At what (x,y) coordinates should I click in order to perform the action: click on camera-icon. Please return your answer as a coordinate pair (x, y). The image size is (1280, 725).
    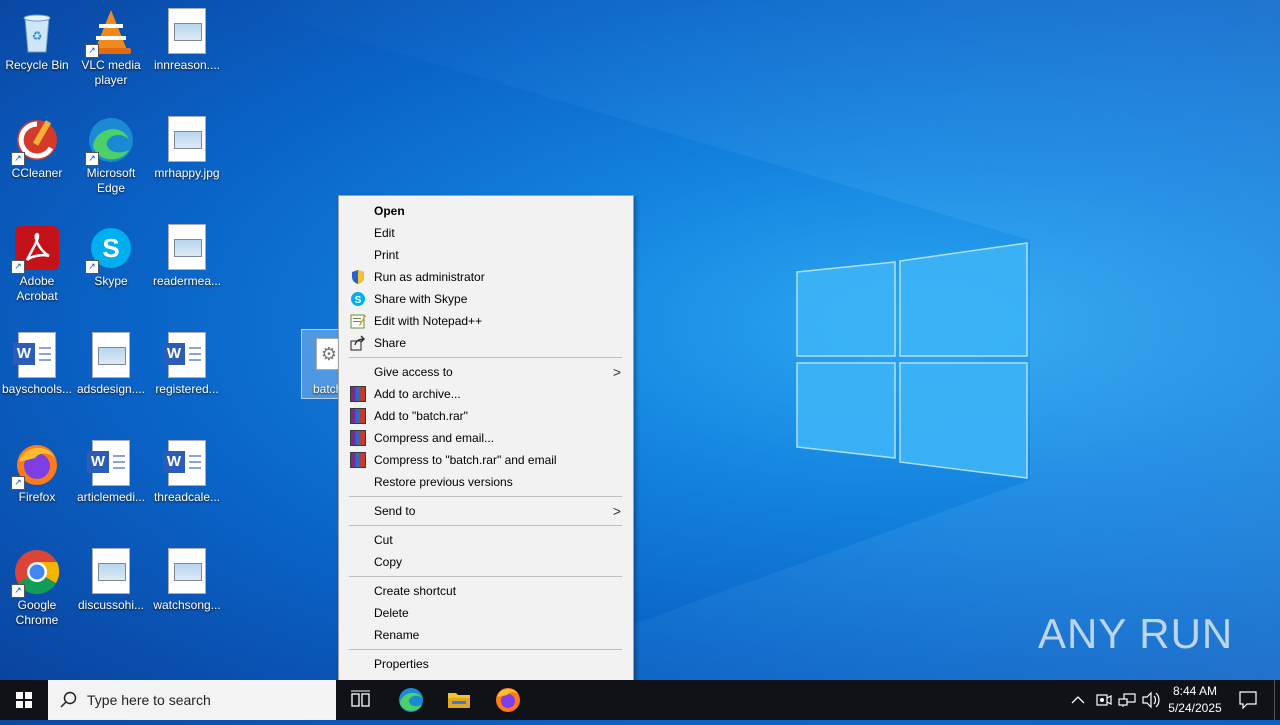
    Looking at the image, I should click on (1104, 700).